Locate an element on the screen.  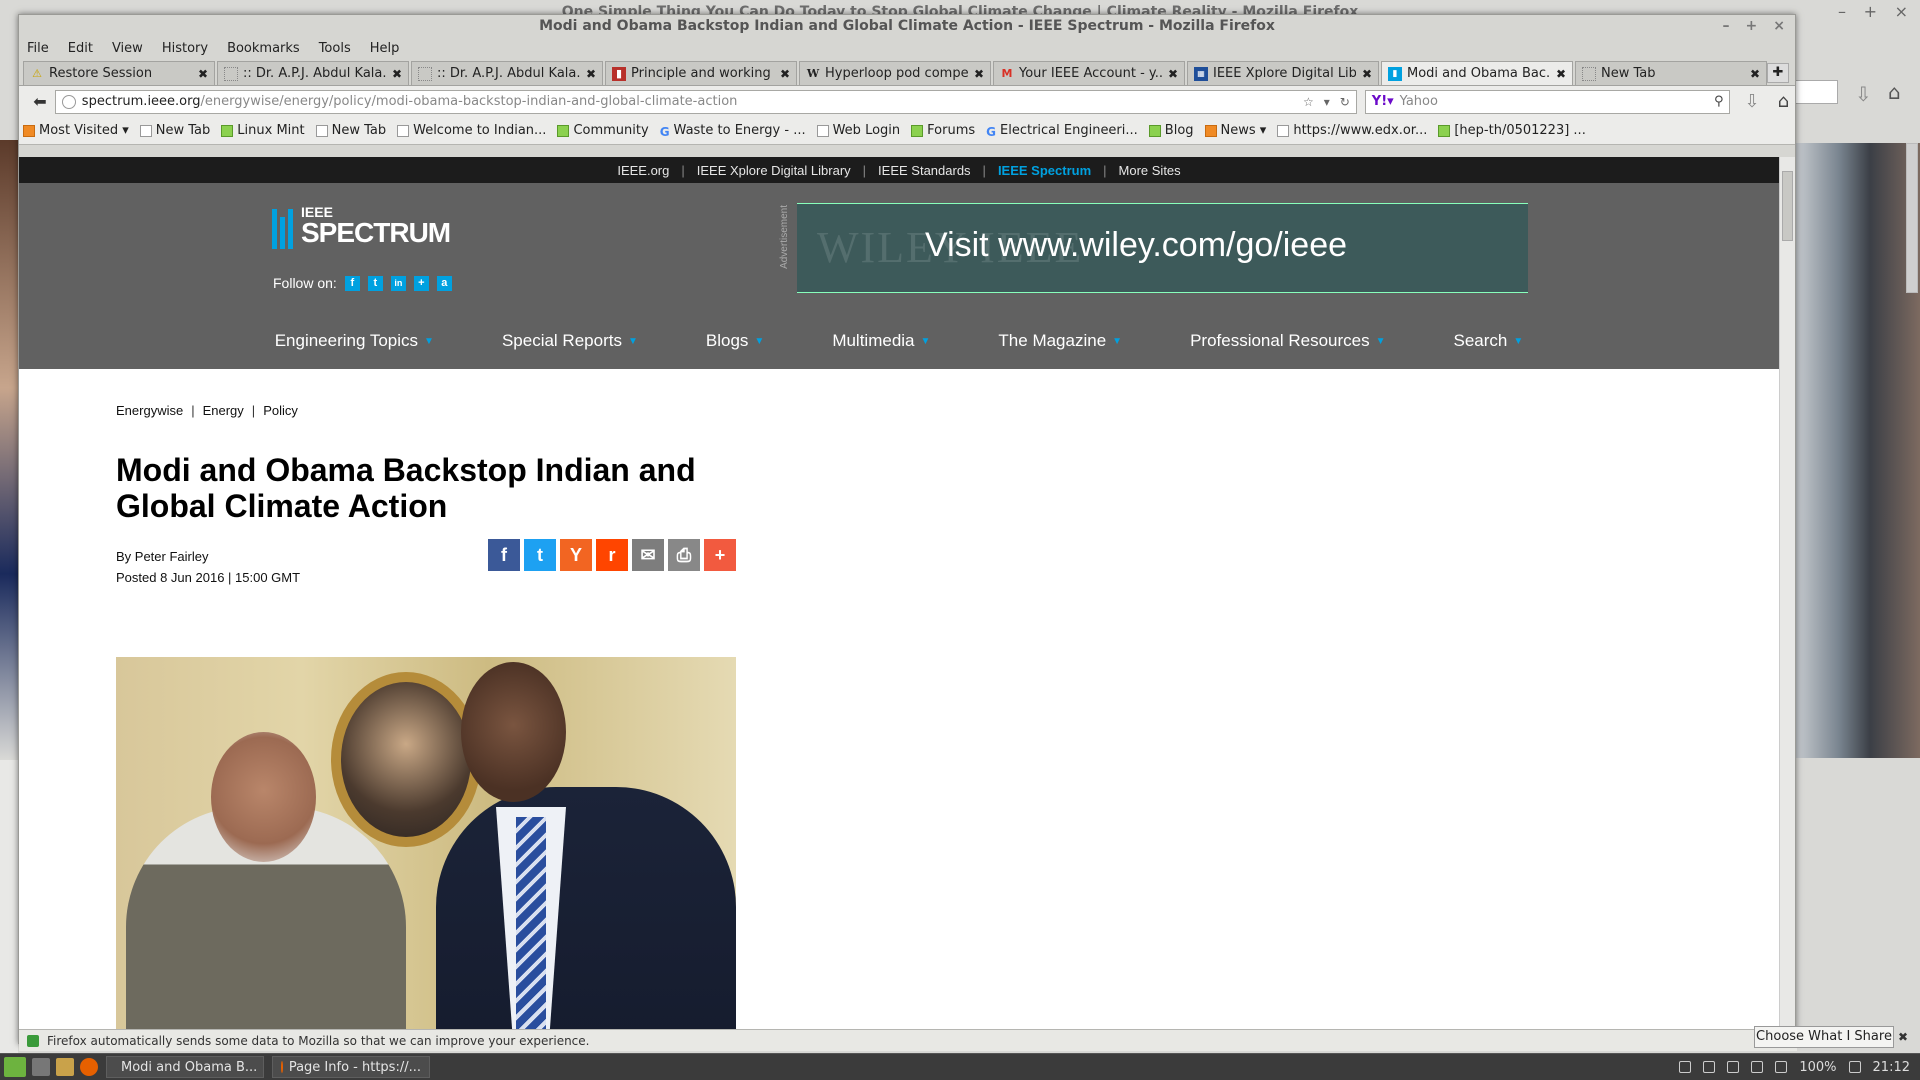
nav-special-reports: Special Reports ▼ is located at coordinates (570, 341).